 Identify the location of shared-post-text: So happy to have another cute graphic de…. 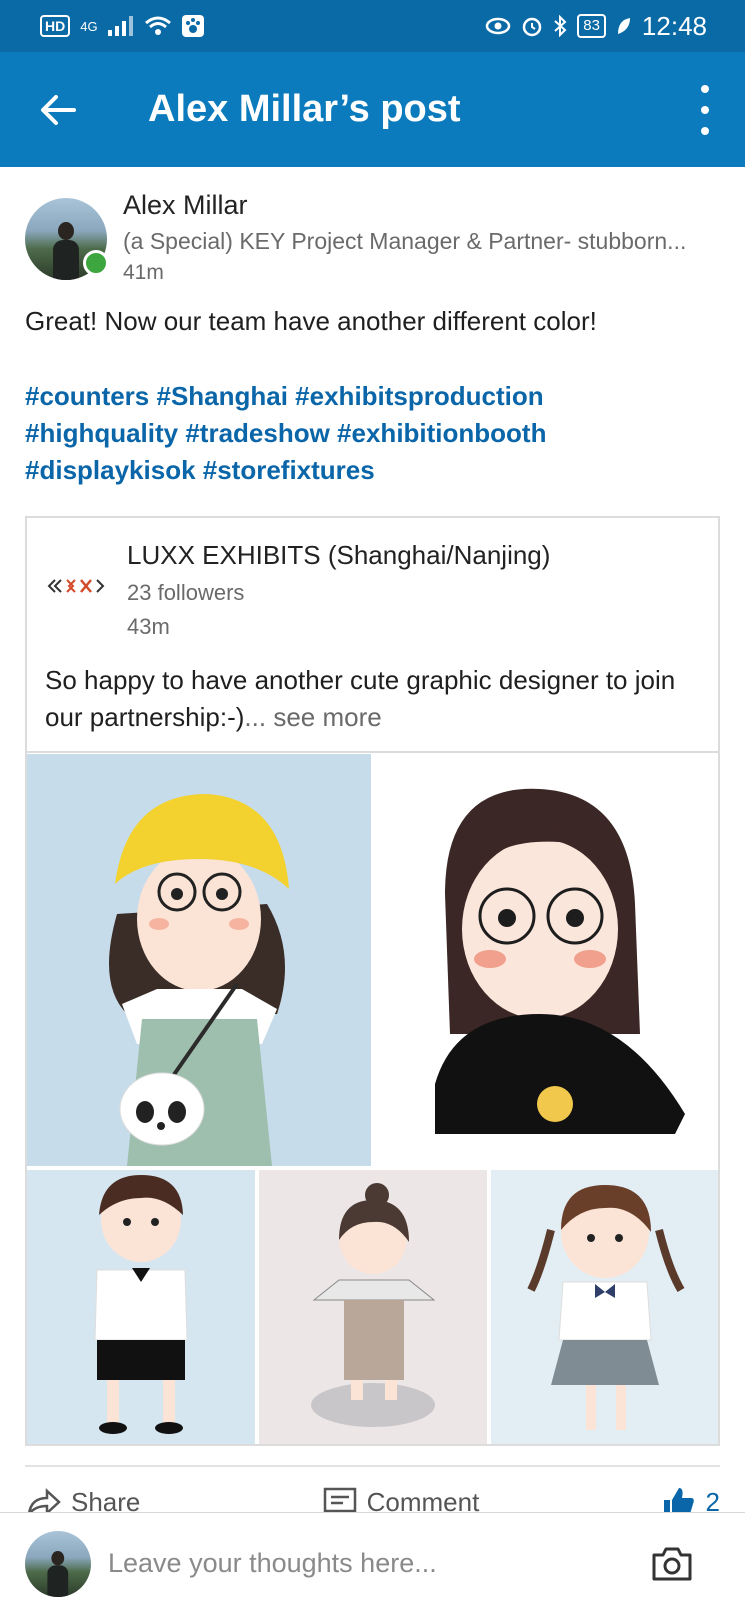
(375, 699).